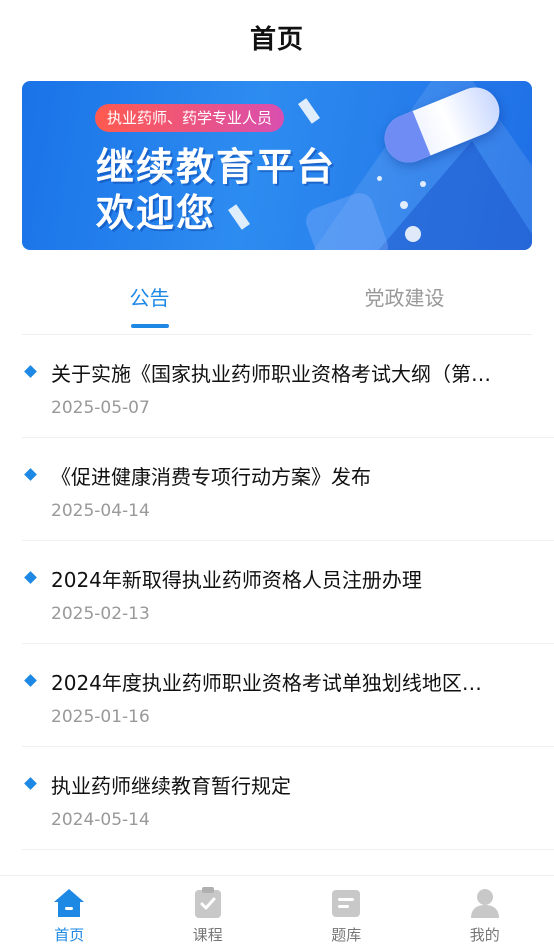 The height and width of the screenshot is (952, 554). I want to click on nav-label: 题库, so click(346, 934).